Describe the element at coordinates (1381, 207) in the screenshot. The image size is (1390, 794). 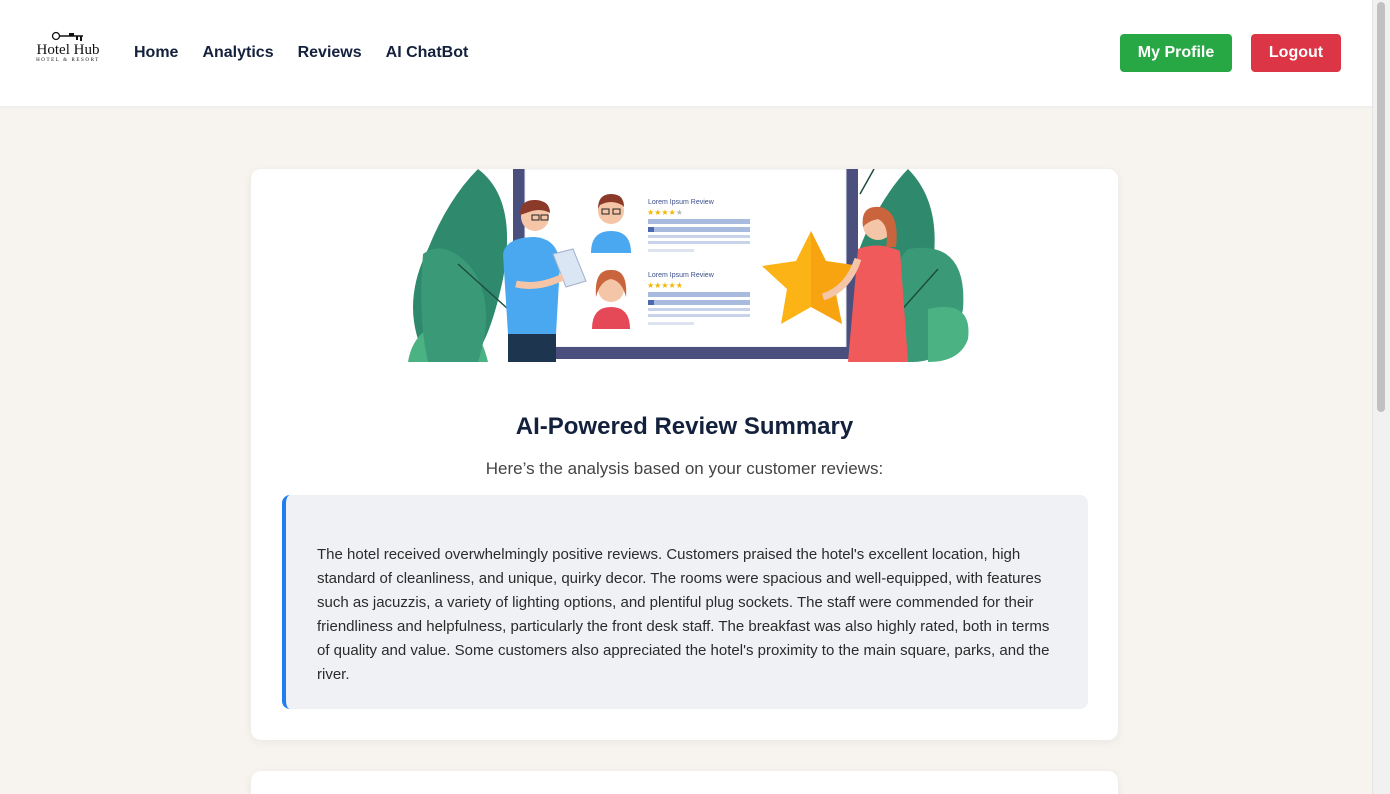
I see `scrollbar-thumb` at that location.